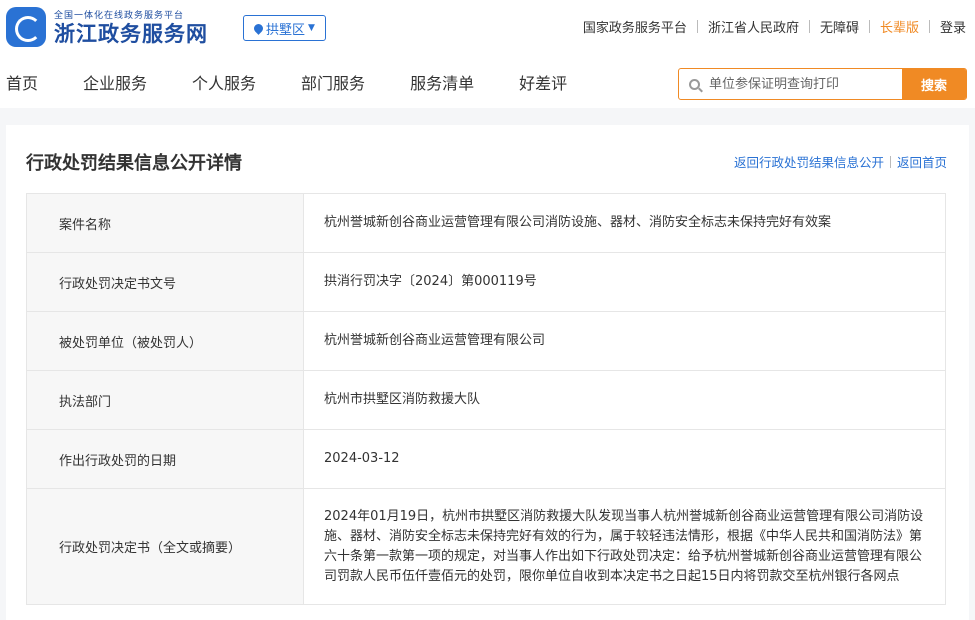 This screenshot has height=620, width=975. I want to click on top-links: 国家政务服务平台 浙江省人民政府 无障碍 长辈版 登录, so click(774, 26).